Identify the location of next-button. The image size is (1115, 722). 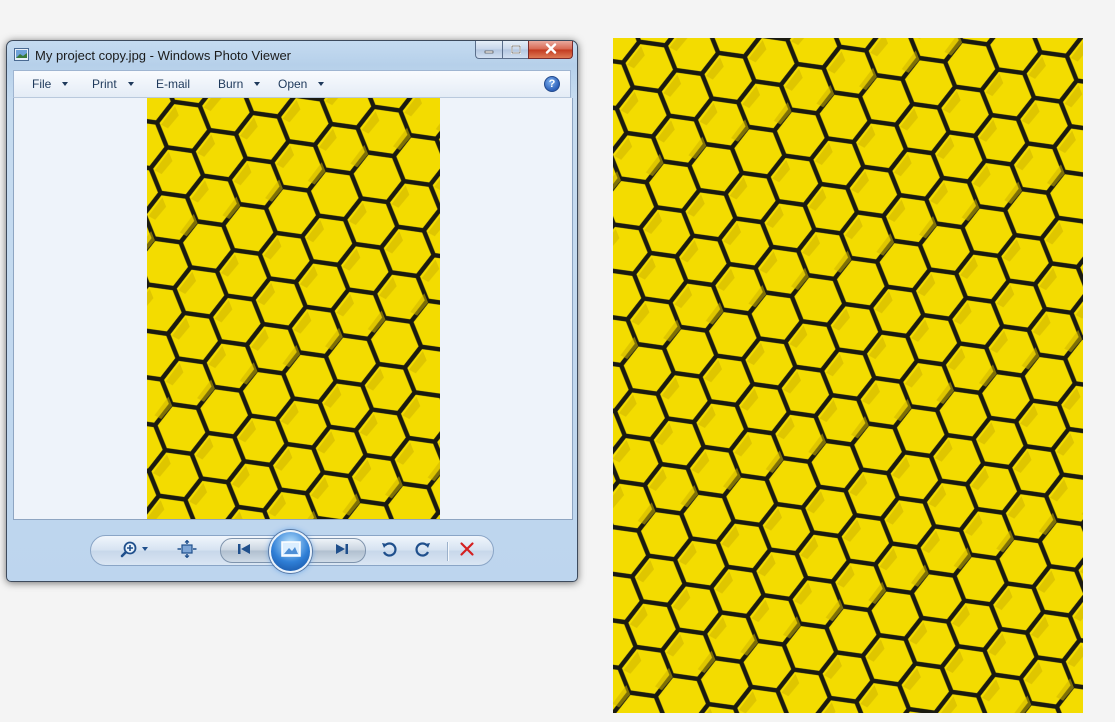
(342, 551).